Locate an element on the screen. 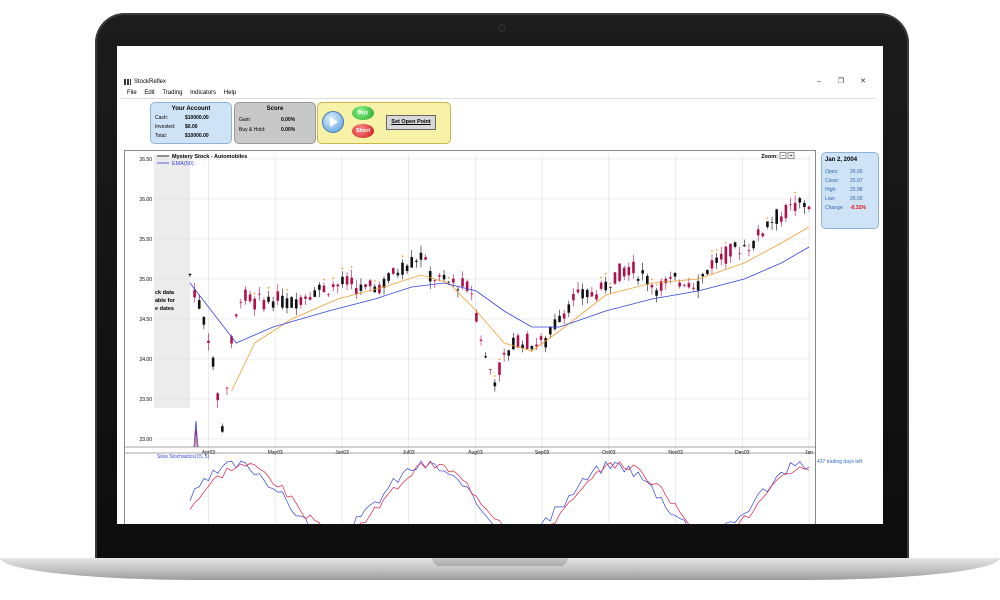 This screenshot has width=1000, height=600. zoom-out-icon: − is located at coordinates (783, 157).